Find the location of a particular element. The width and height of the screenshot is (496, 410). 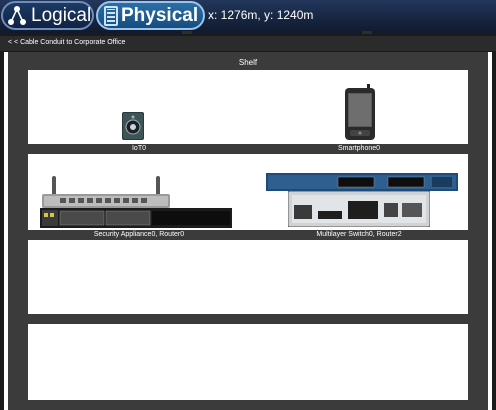

logical-view-label: Logical is located at coordinates (61, 15).